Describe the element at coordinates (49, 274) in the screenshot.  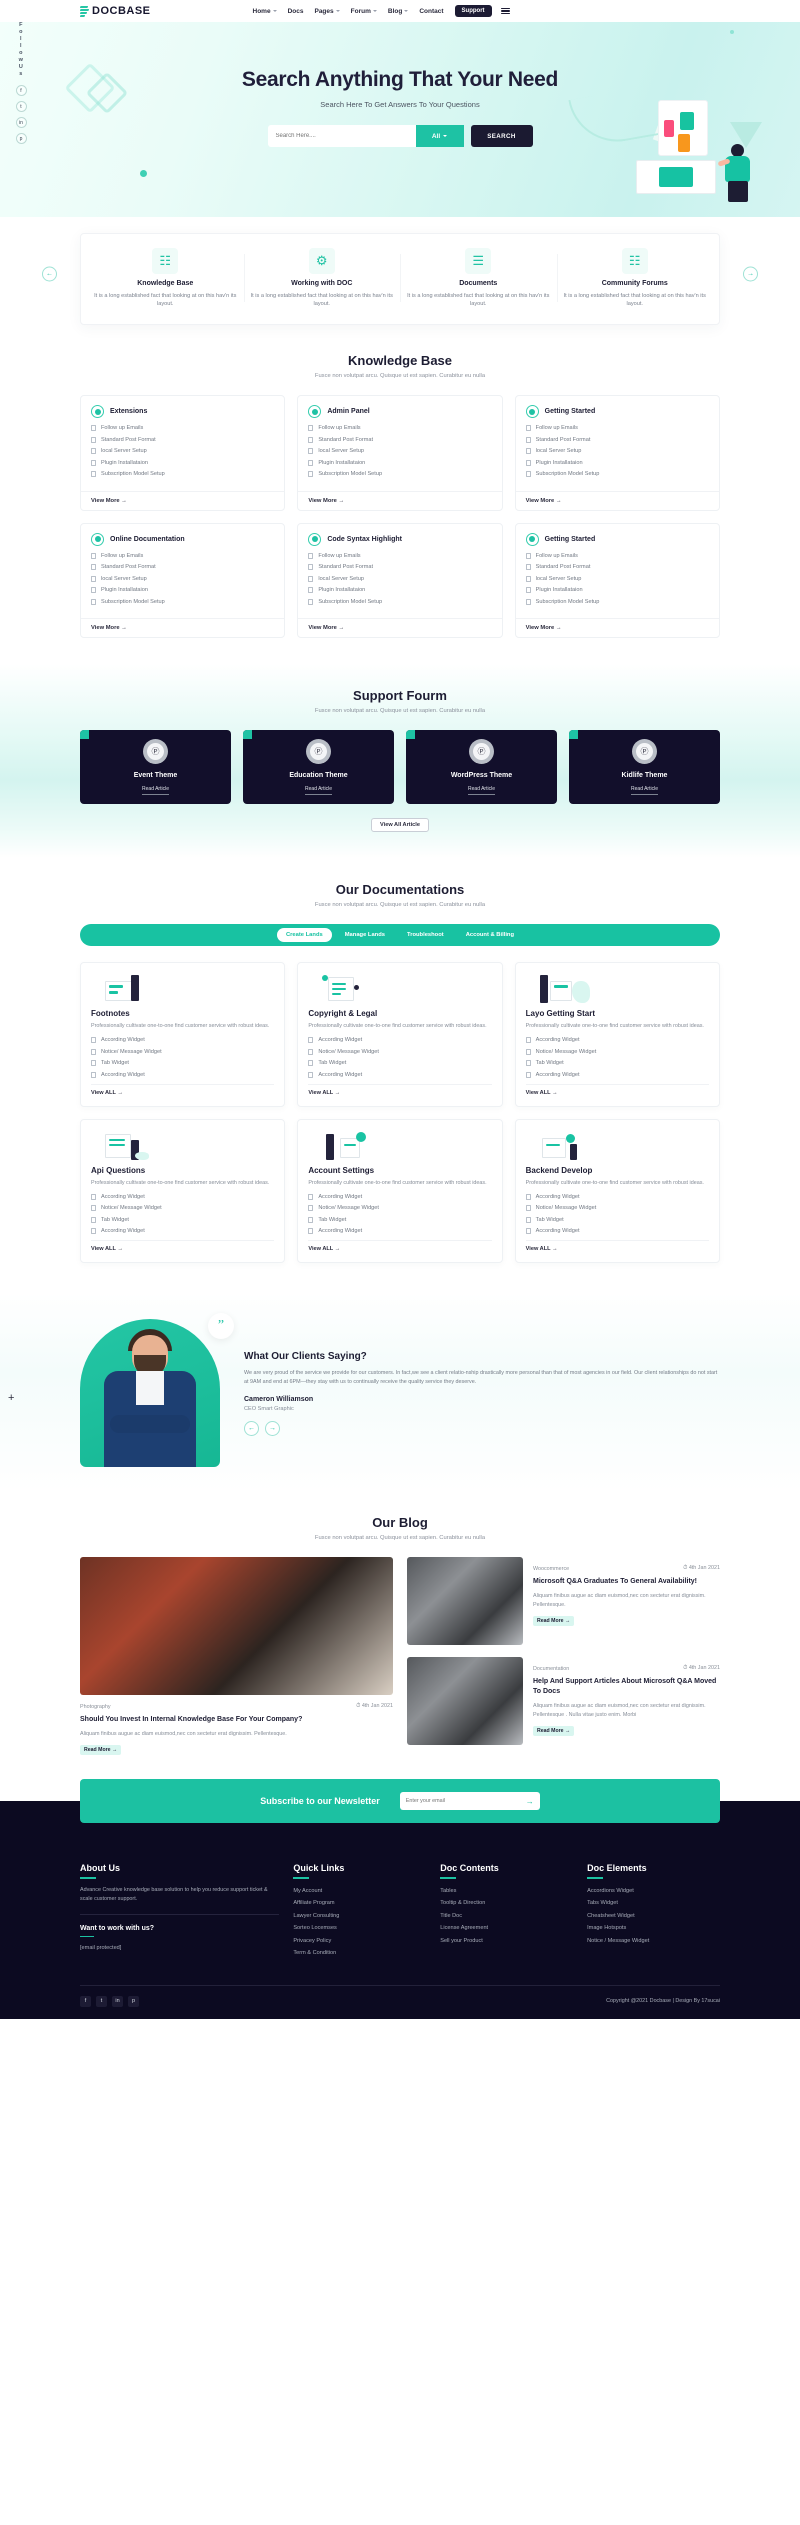
I see `features-prev-button: ←` at that location.